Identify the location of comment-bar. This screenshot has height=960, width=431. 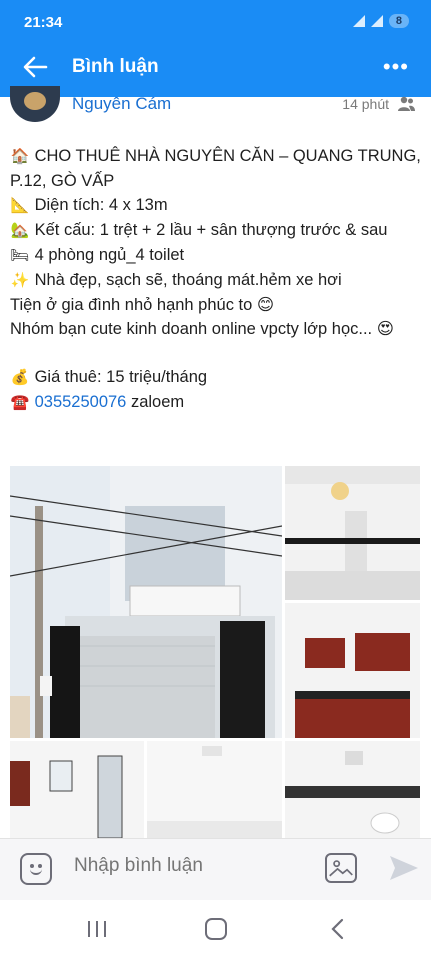
(215, 869).